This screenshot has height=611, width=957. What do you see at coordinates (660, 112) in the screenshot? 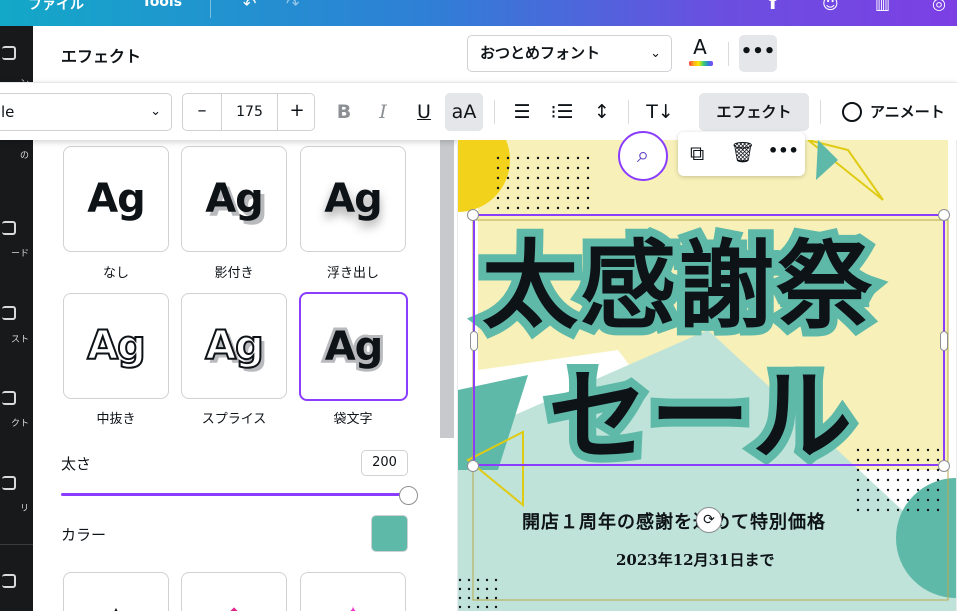
I see `text-direction-icon: T↓` at bounding box center [660, 112].